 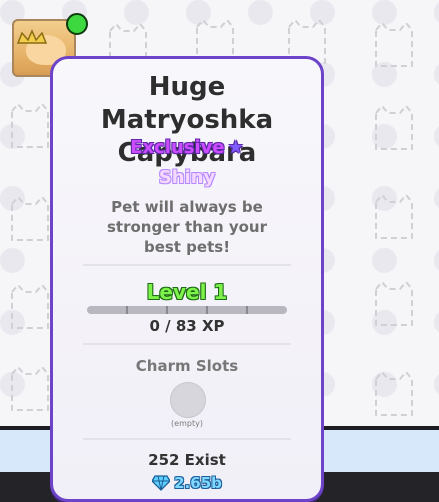 I want to click on value-row: 2.65b, so click(x=187, y=483).